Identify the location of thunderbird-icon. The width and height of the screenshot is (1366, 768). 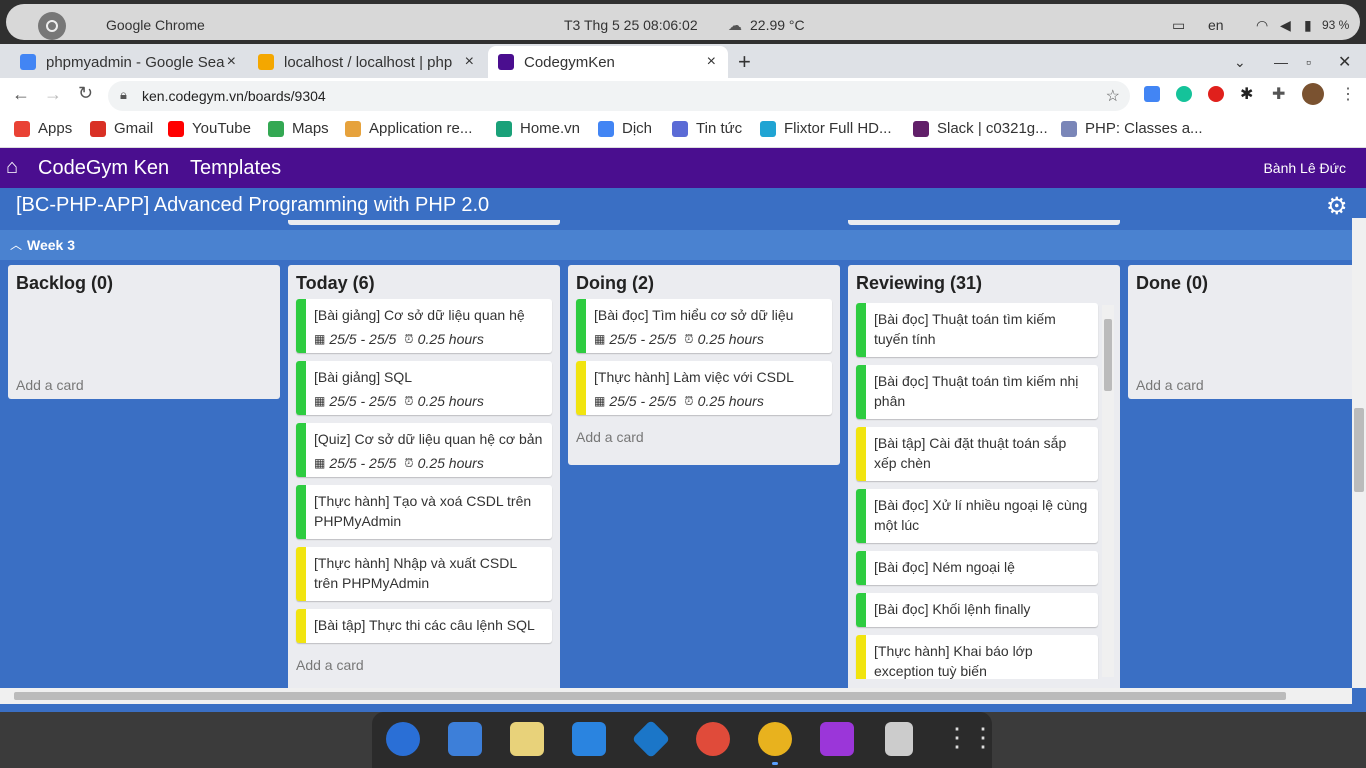
(403, 739).